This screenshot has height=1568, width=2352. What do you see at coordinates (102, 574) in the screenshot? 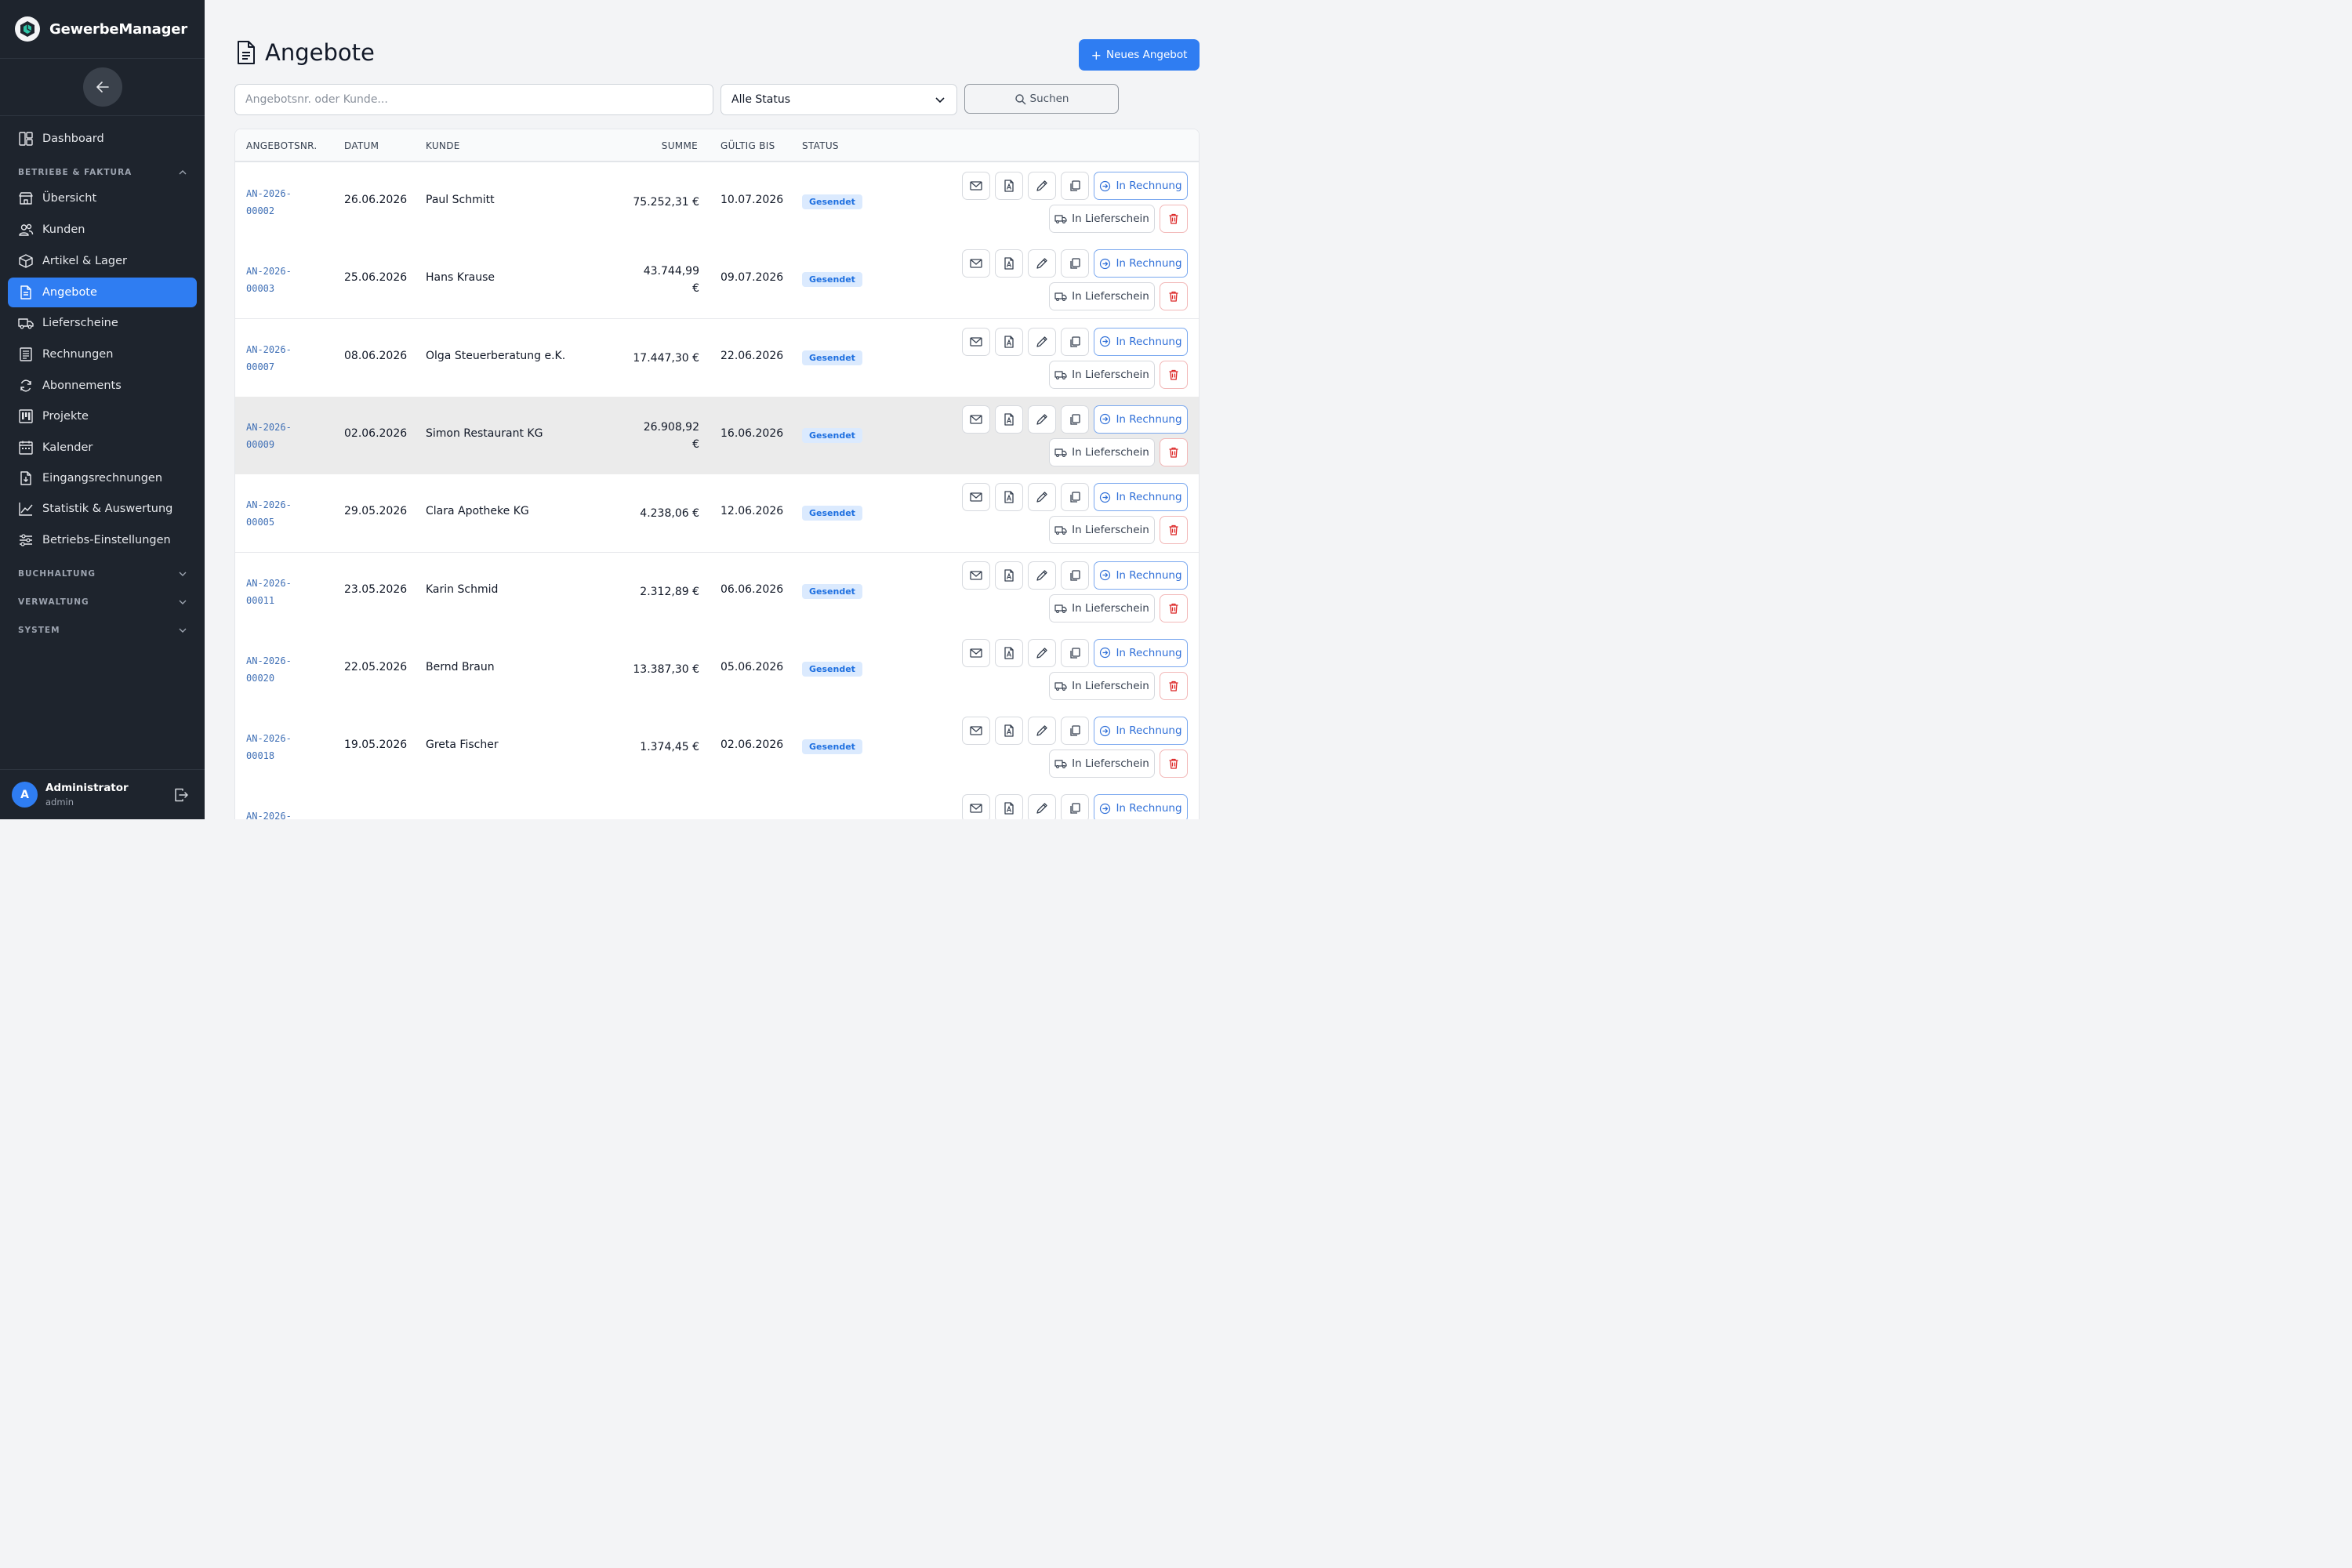
I see `section-buchhaltung: BUCHHALTUNG` at bounding box center [102, 574].